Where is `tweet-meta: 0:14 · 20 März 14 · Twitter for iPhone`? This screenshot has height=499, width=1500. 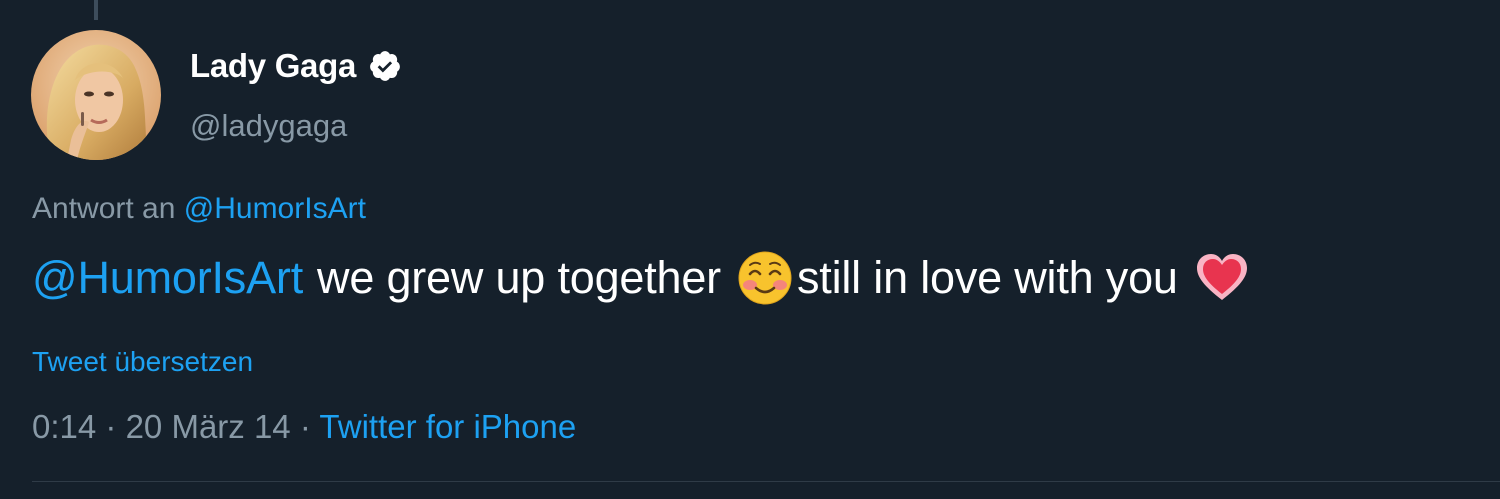 tweet-meta: 0:14 · 20 März 14 · Twitter for iPhone is located at coordinates (304, 427).